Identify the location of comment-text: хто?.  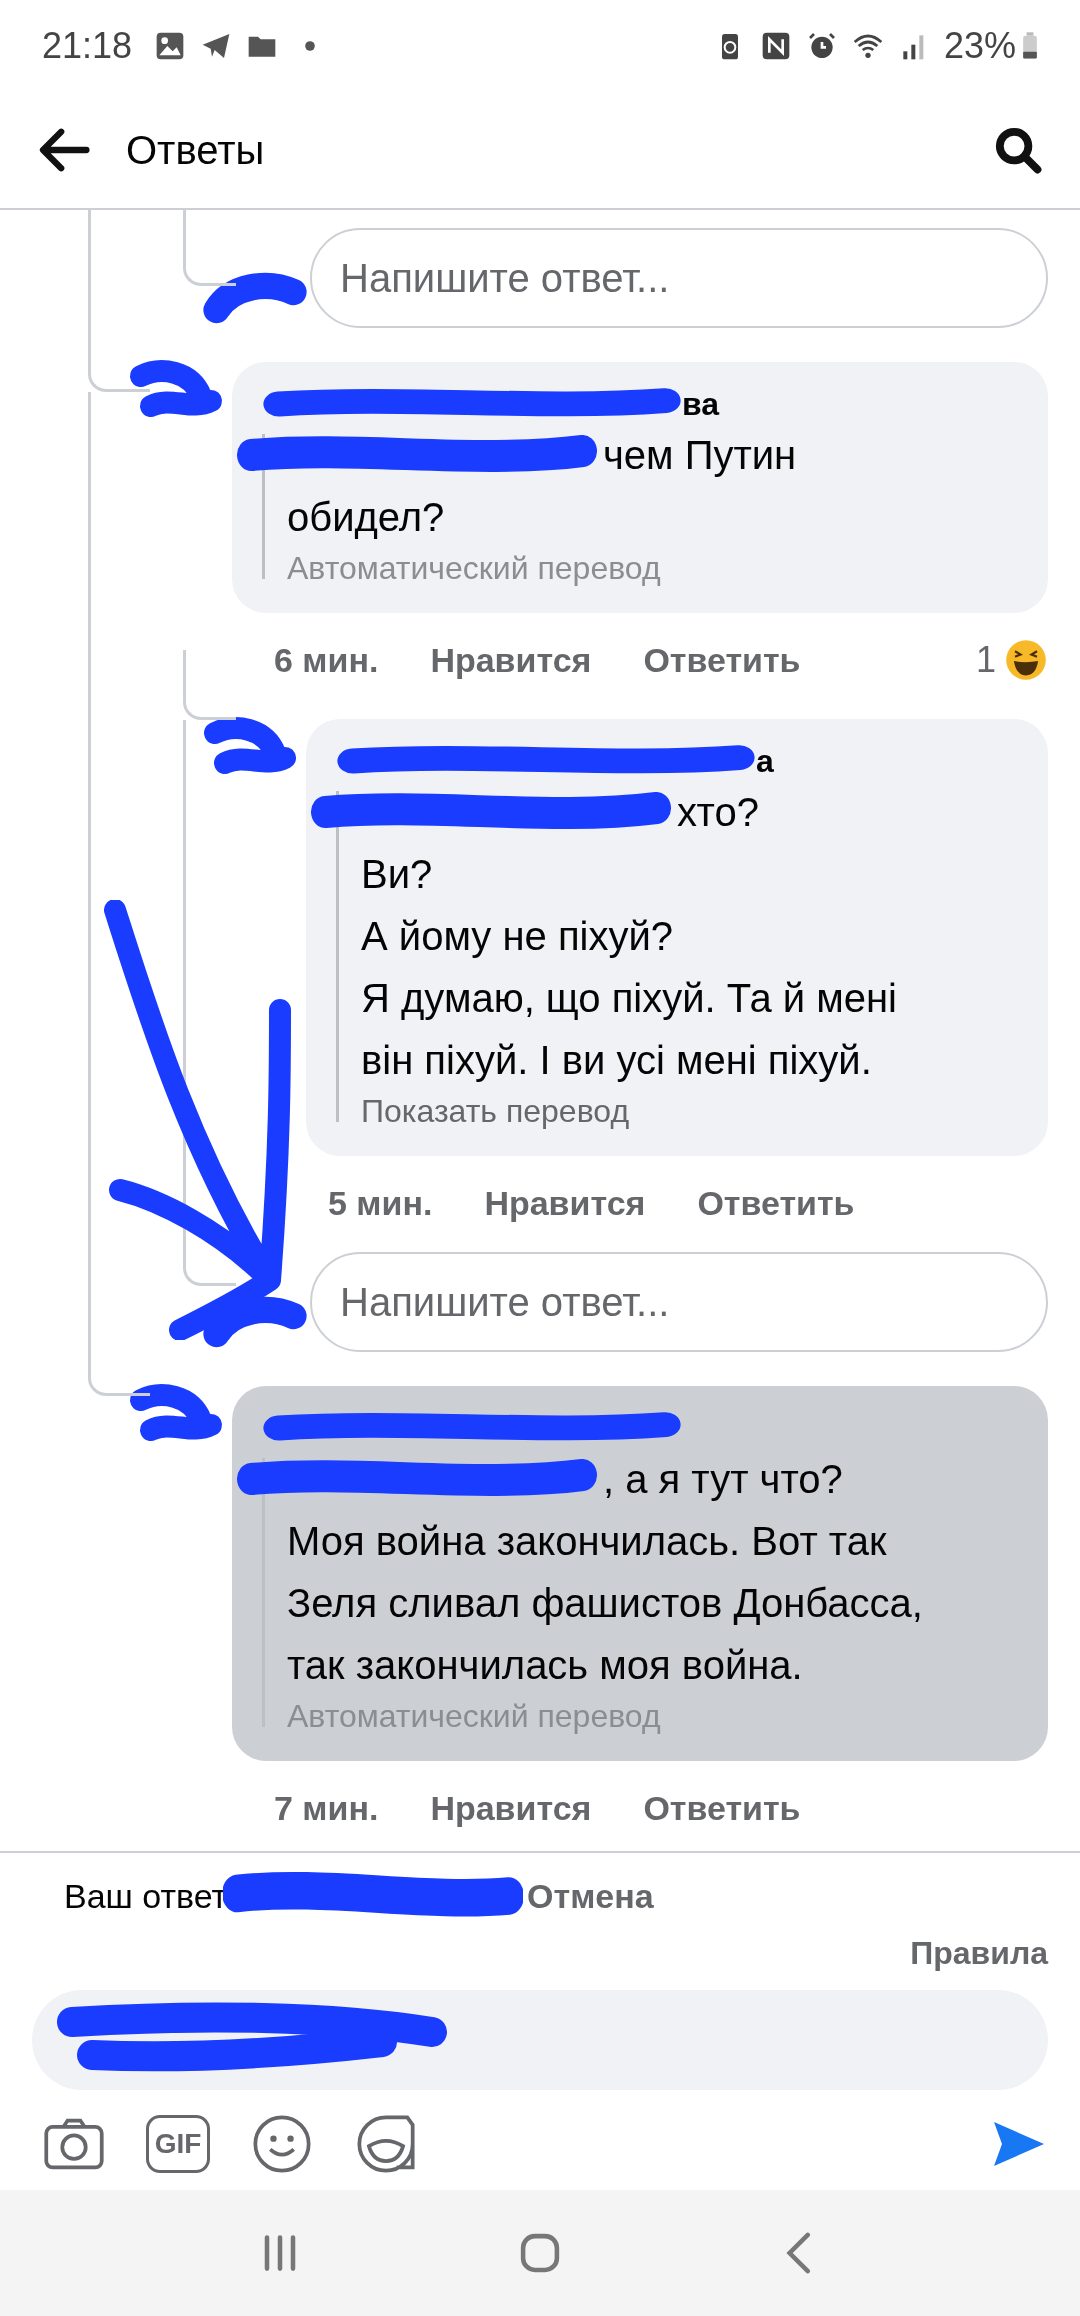
(717, 812).